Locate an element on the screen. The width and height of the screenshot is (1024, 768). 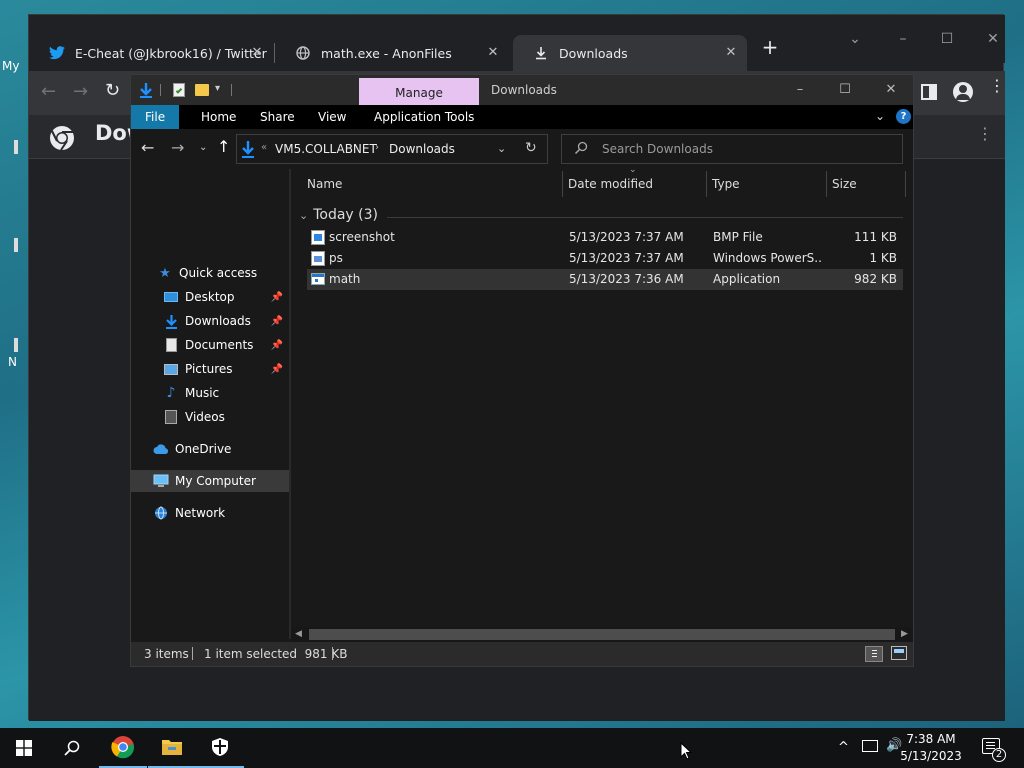
tab-search-chevron-icon: ⌄ is located at coordinates (855, 39).